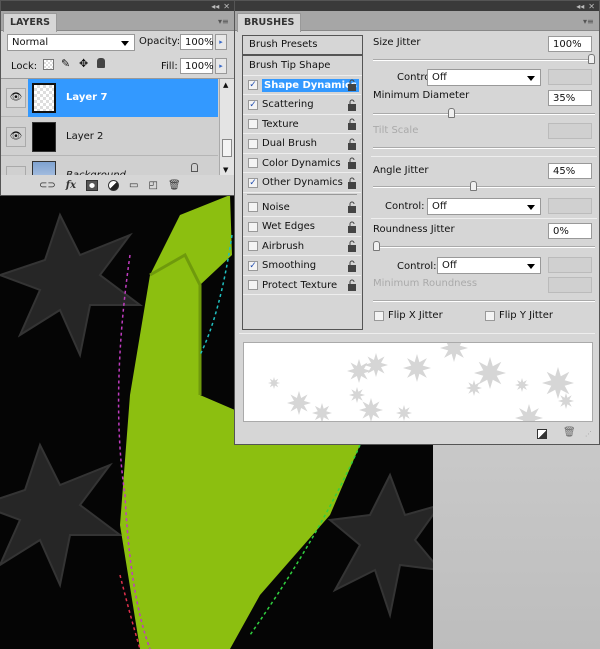 This screenshot has width=600, height=649. What do you see at coordinates (101, 63) in the screenshot?
I see `lock-all-icon` at bounding box center [101, 63].